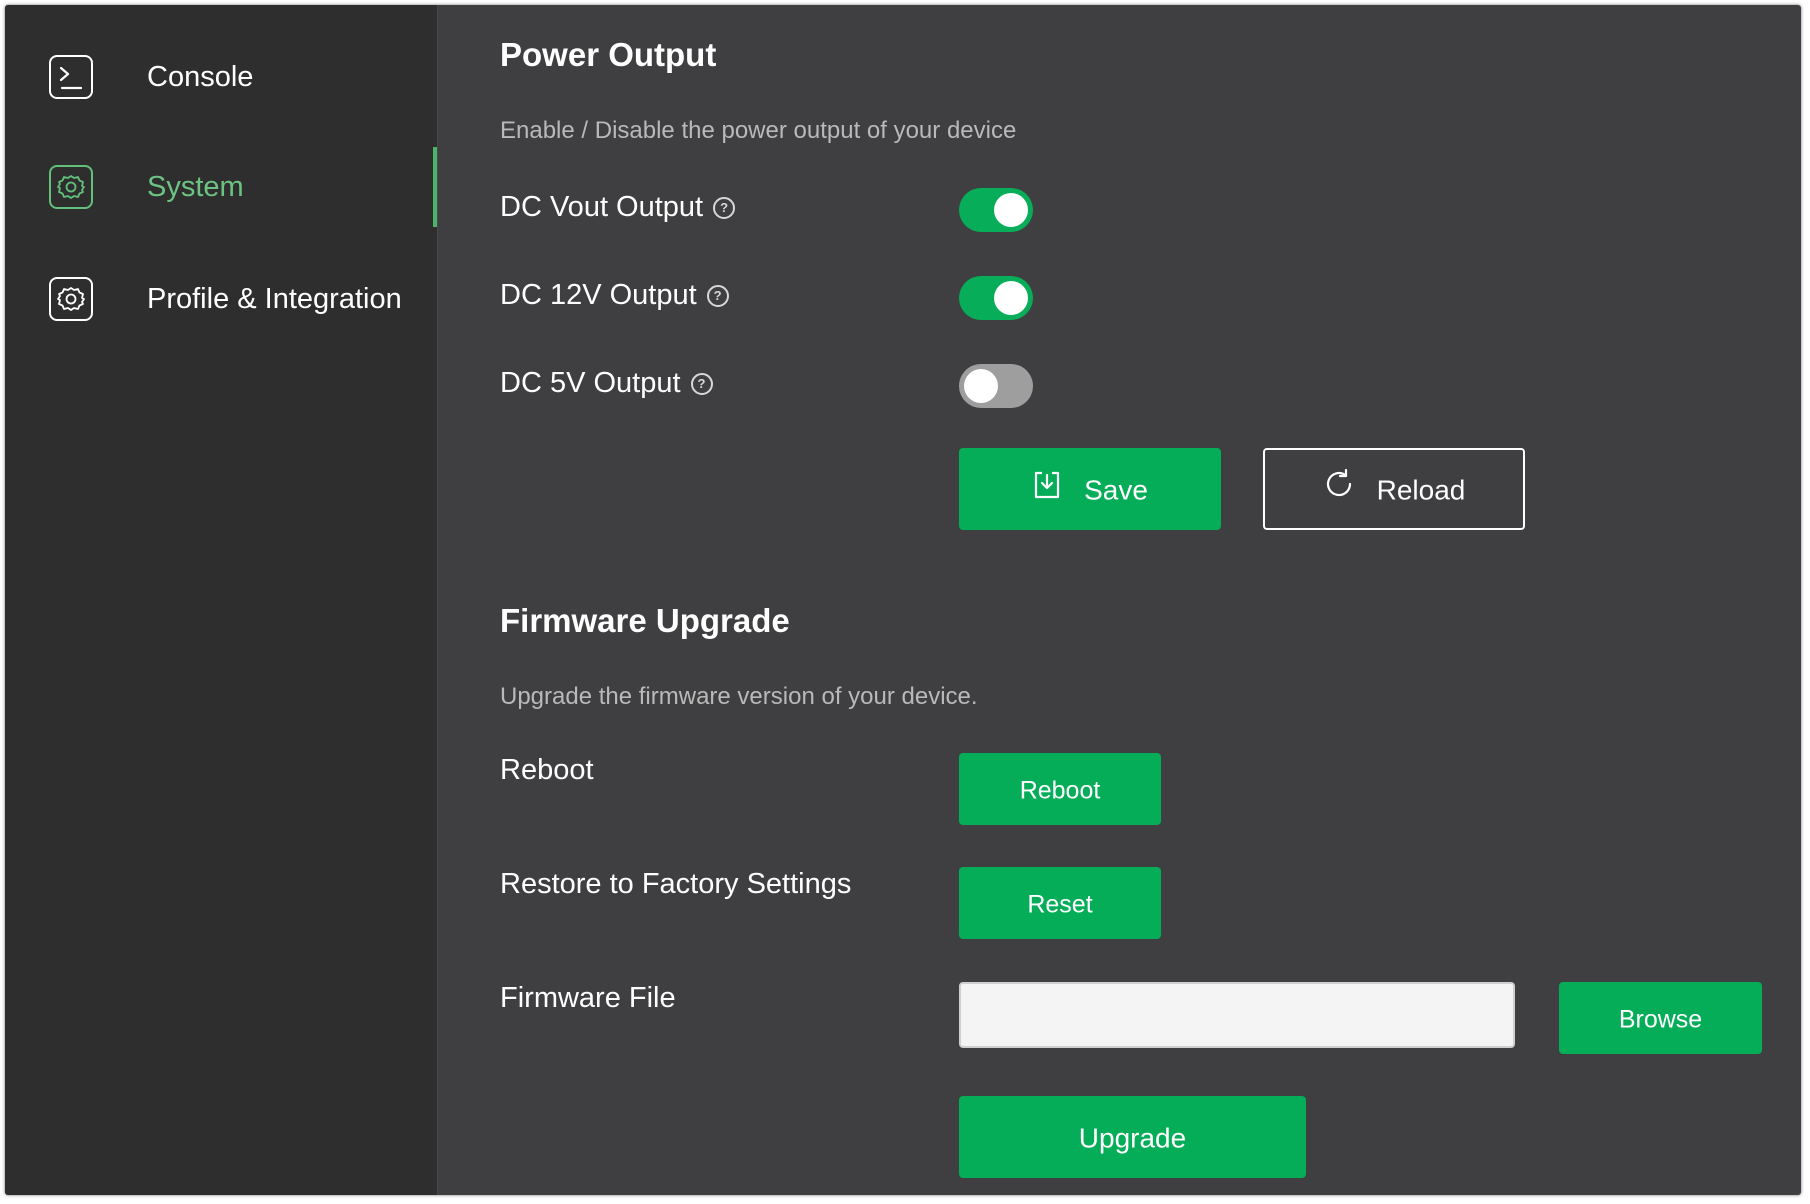 The width and height of the screenshot is (1810, 1204). I want to click on sidebar-item-system: System, so click(221, 187).